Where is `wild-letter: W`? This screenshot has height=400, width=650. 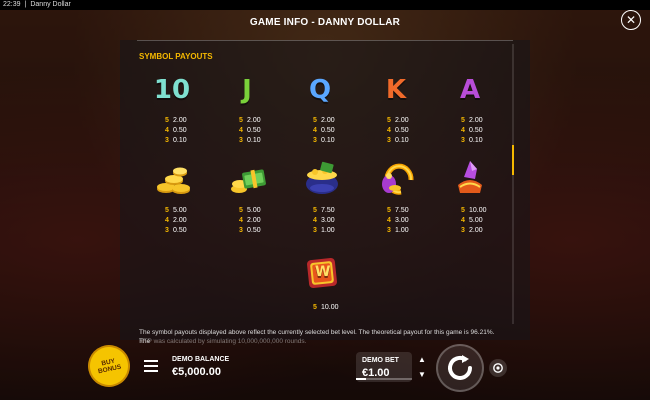 wild-letter: W is located at coordinates (323, 272).